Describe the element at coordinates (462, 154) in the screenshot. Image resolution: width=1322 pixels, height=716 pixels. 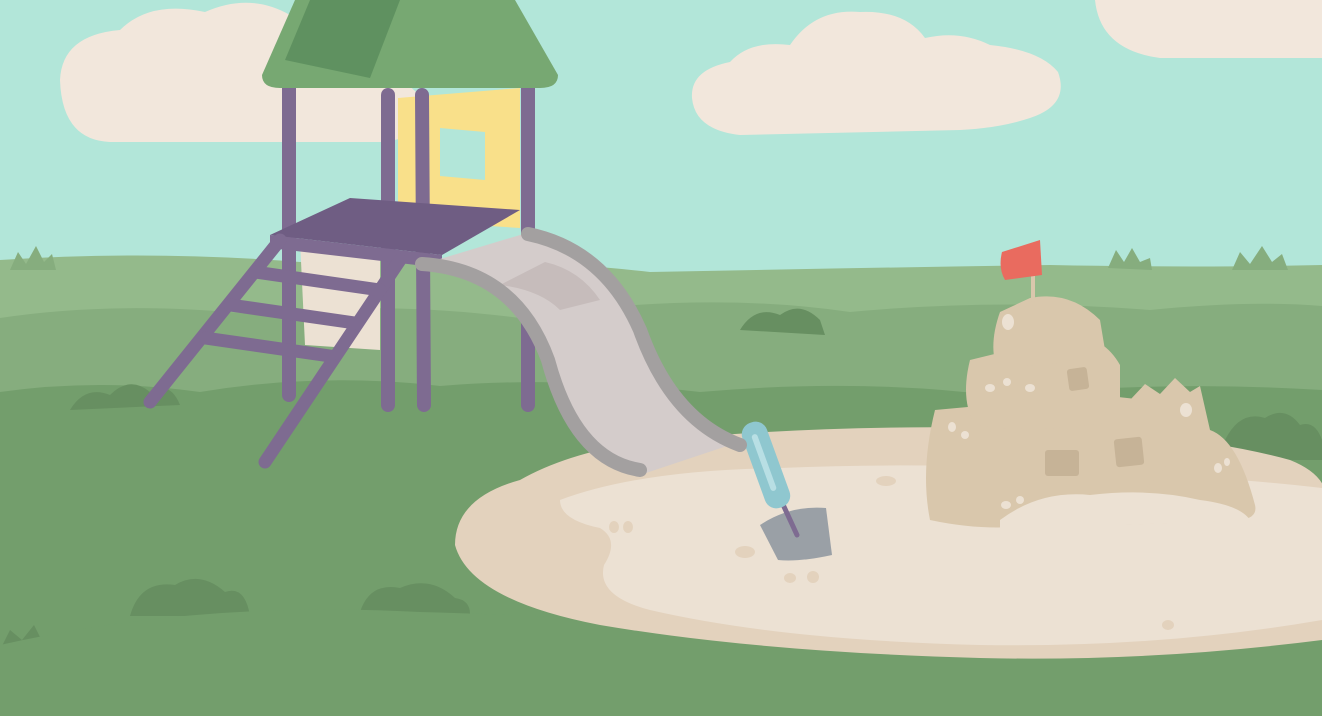
I see `tower-back-window` at that location.